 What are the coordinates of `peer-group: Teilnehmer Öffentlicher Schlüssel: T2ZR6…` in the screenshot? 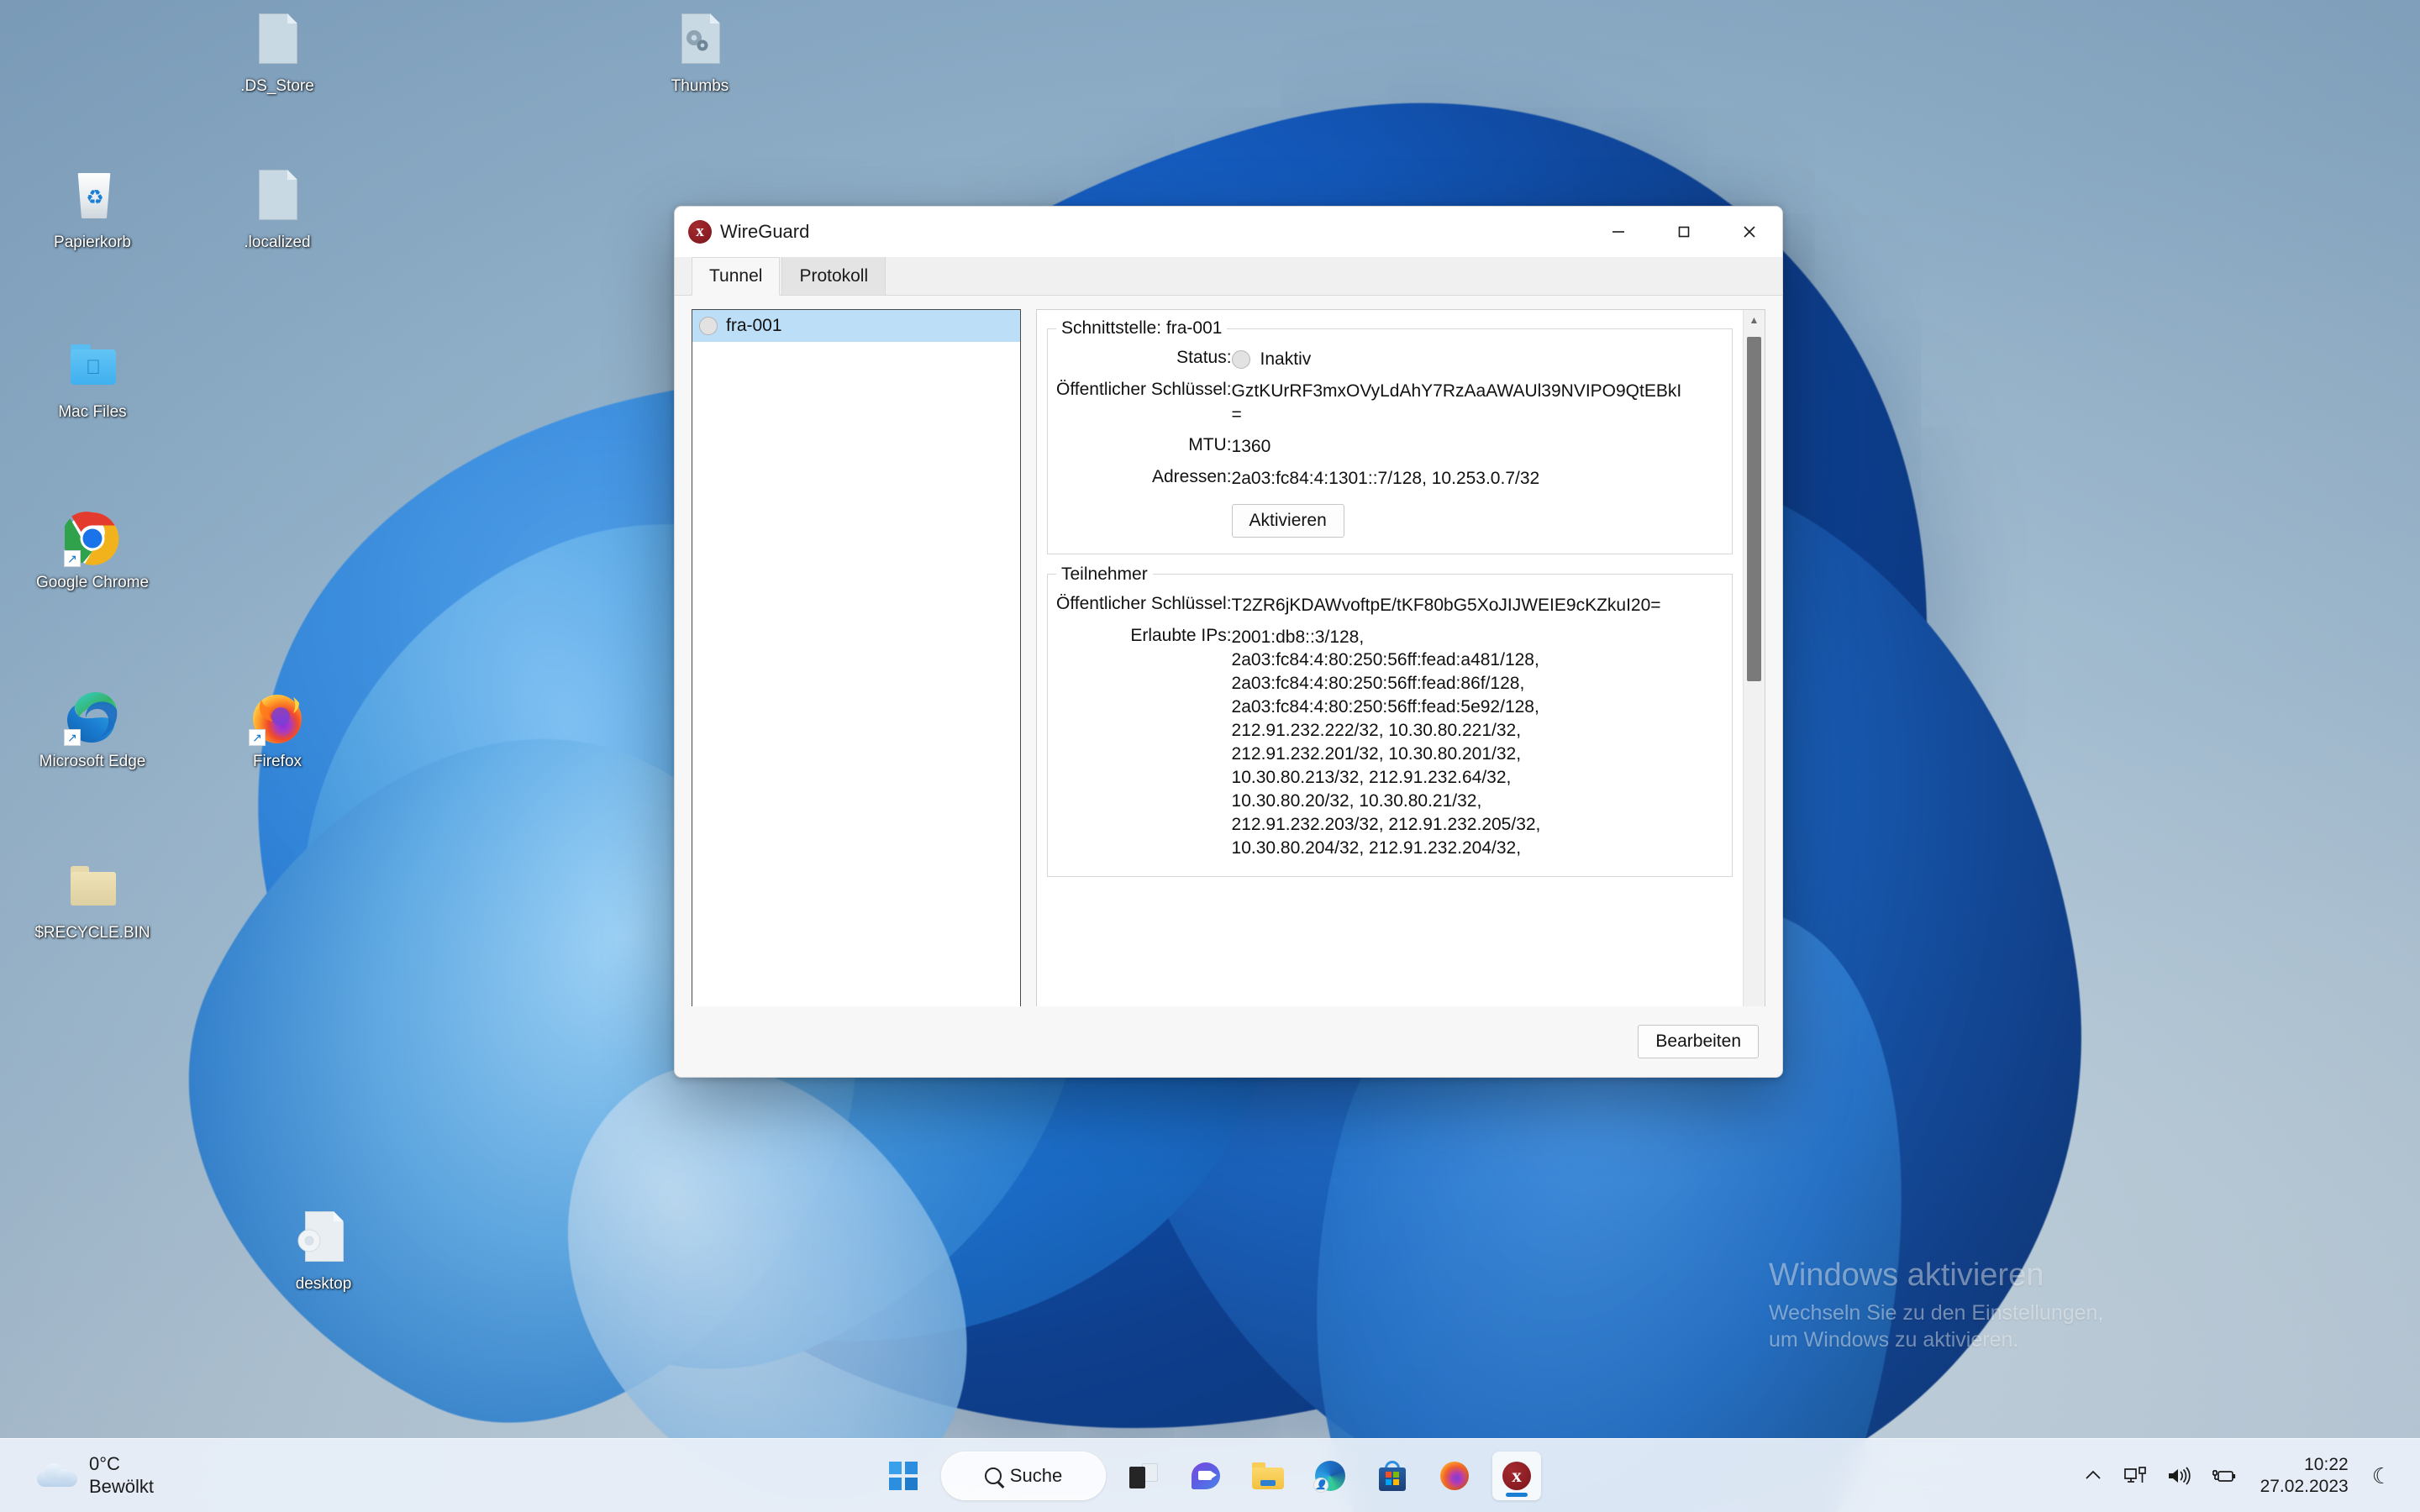 It's located at (1390, 720).